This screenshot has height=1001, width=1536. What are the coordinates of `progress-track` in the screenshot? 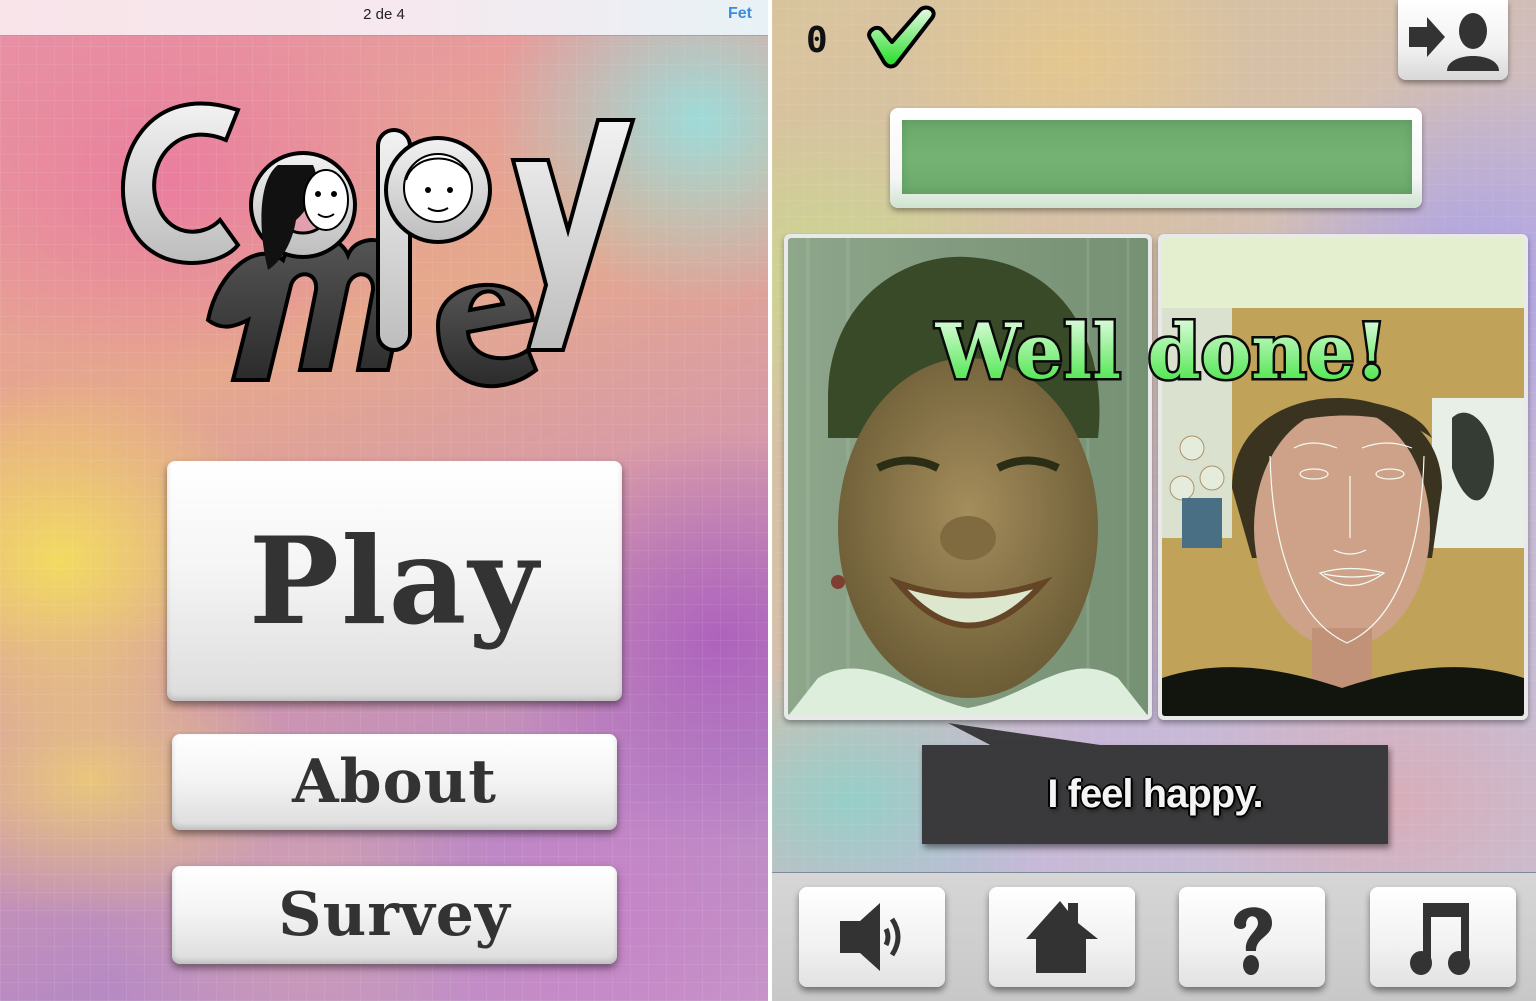 It's located at (1157, 157).